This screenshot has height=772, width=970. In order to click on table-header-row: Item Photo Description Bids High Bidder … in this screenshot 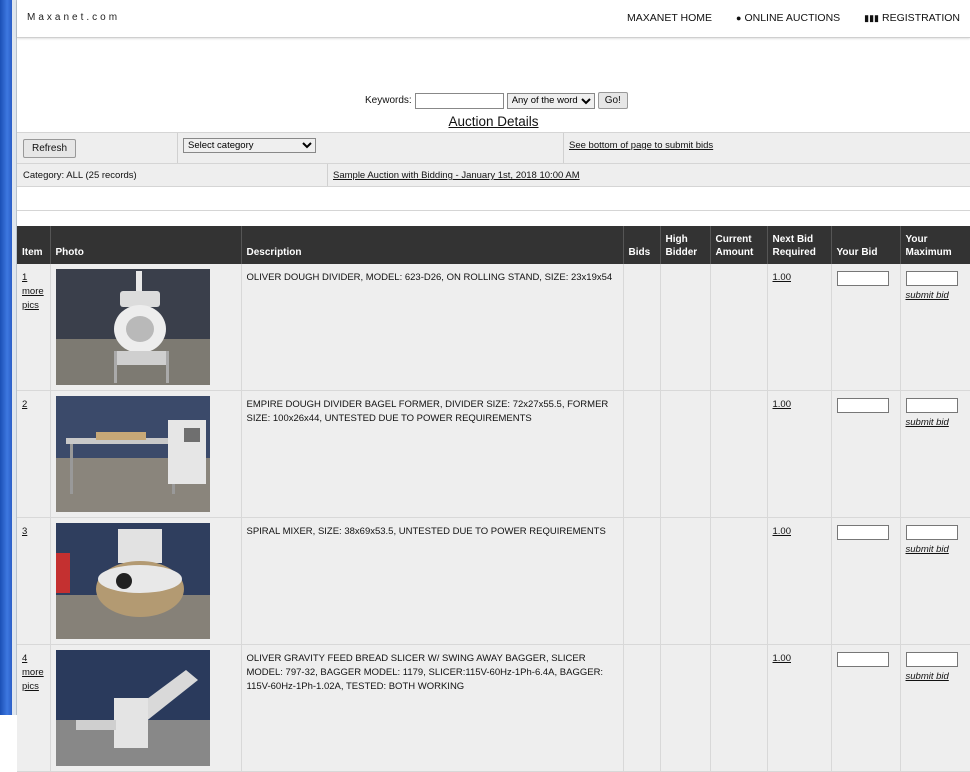, I will do `click(493, 245)`.